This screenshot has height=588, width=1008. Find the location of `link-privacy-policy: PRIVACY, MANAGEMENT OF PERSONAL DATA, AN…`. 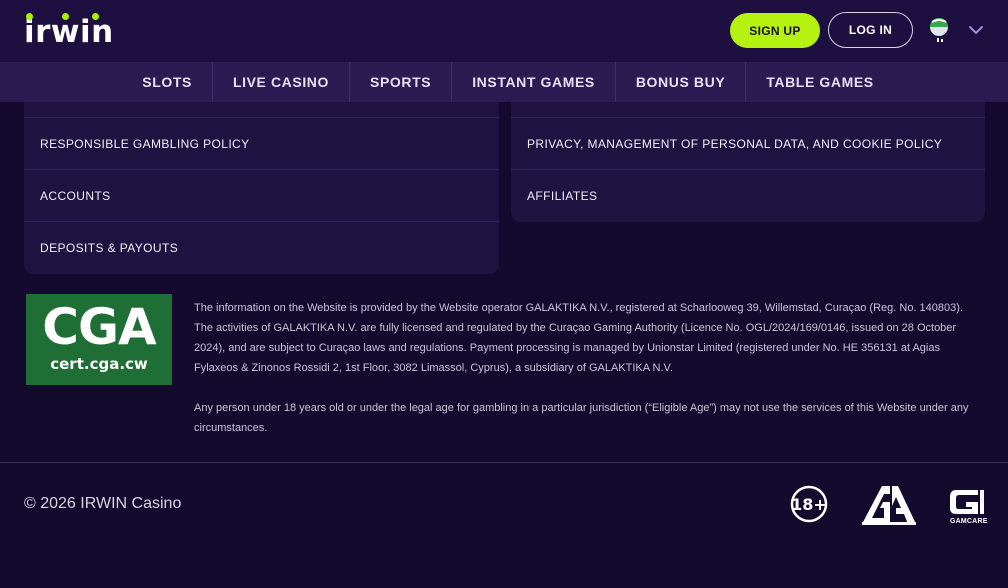

link-privacy-policy: PRIVACY, MANAGEMENT OF PERSONAL DATA, AN… is located at coordinates (748, 143).